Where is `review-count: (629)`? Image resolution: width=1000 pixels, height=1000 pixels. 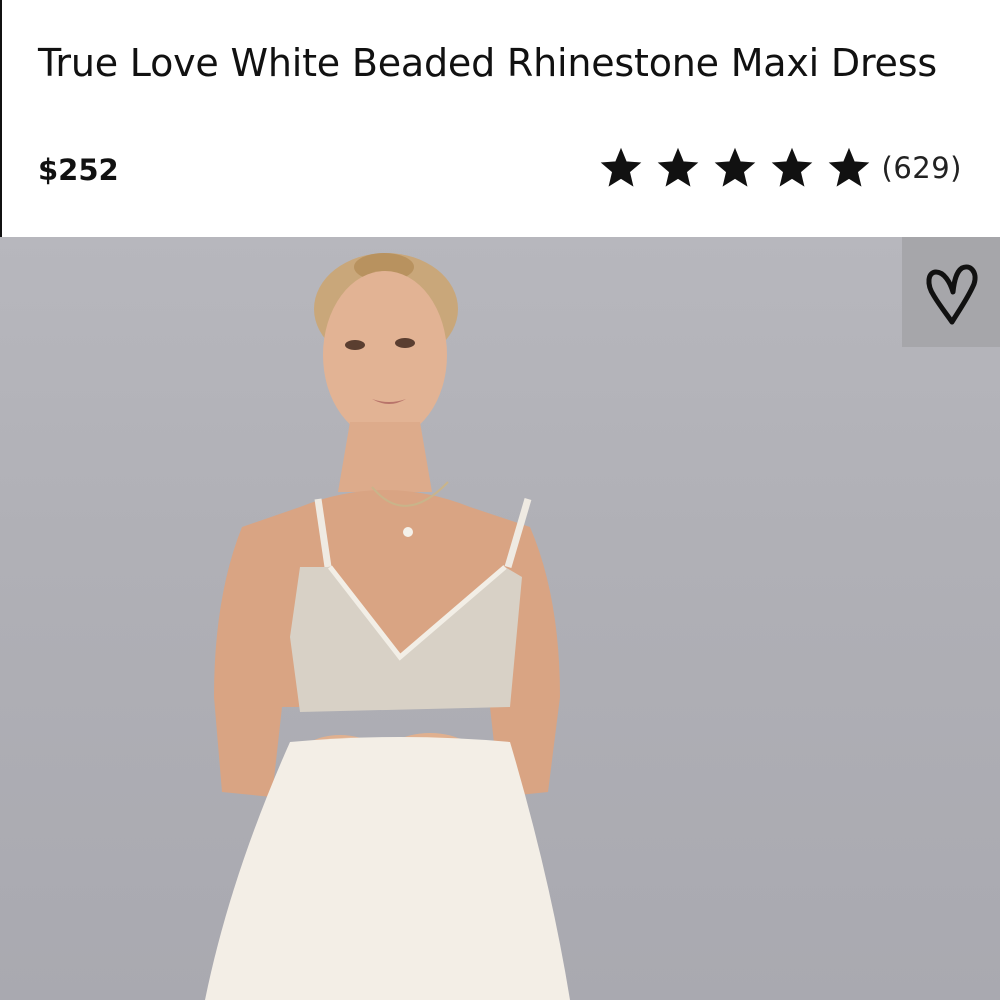
review-count: (629) is located at coordinates (922, 168).